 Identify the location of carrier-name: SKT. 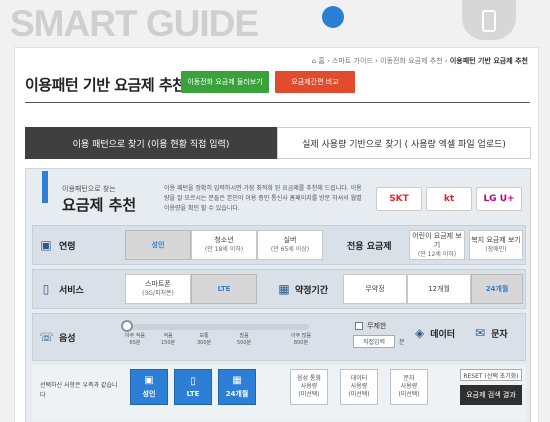
(399, 199).